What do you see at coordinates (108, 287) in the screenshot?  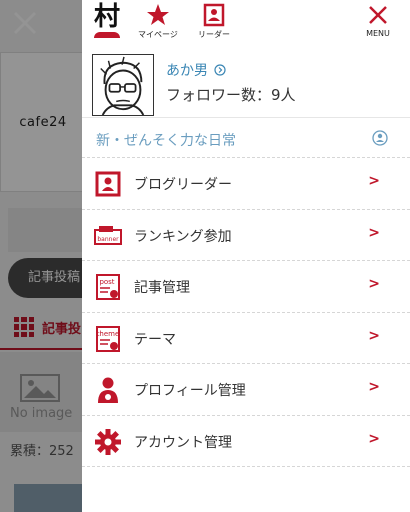 I see `post-icon: post` at bounding box center [108, 287].